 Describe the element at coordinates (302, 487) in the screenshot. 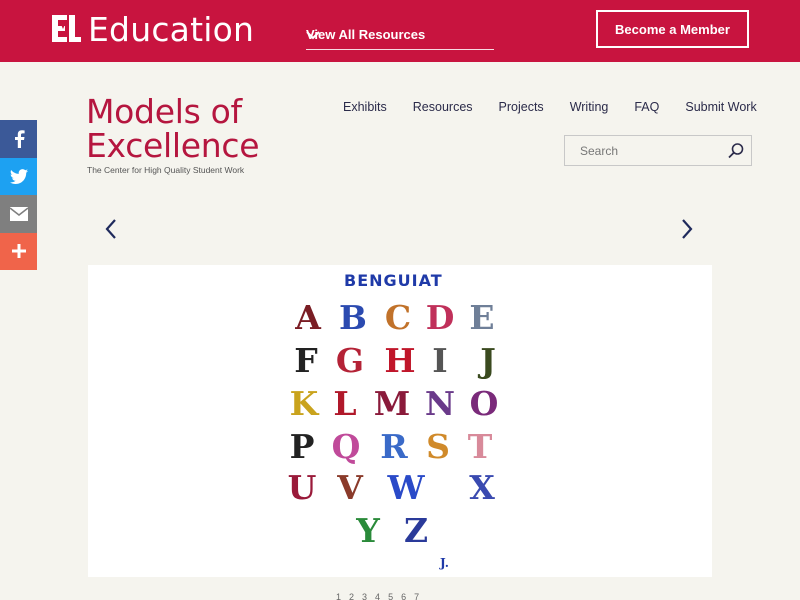

I see `artwork-letter: U` at that location.